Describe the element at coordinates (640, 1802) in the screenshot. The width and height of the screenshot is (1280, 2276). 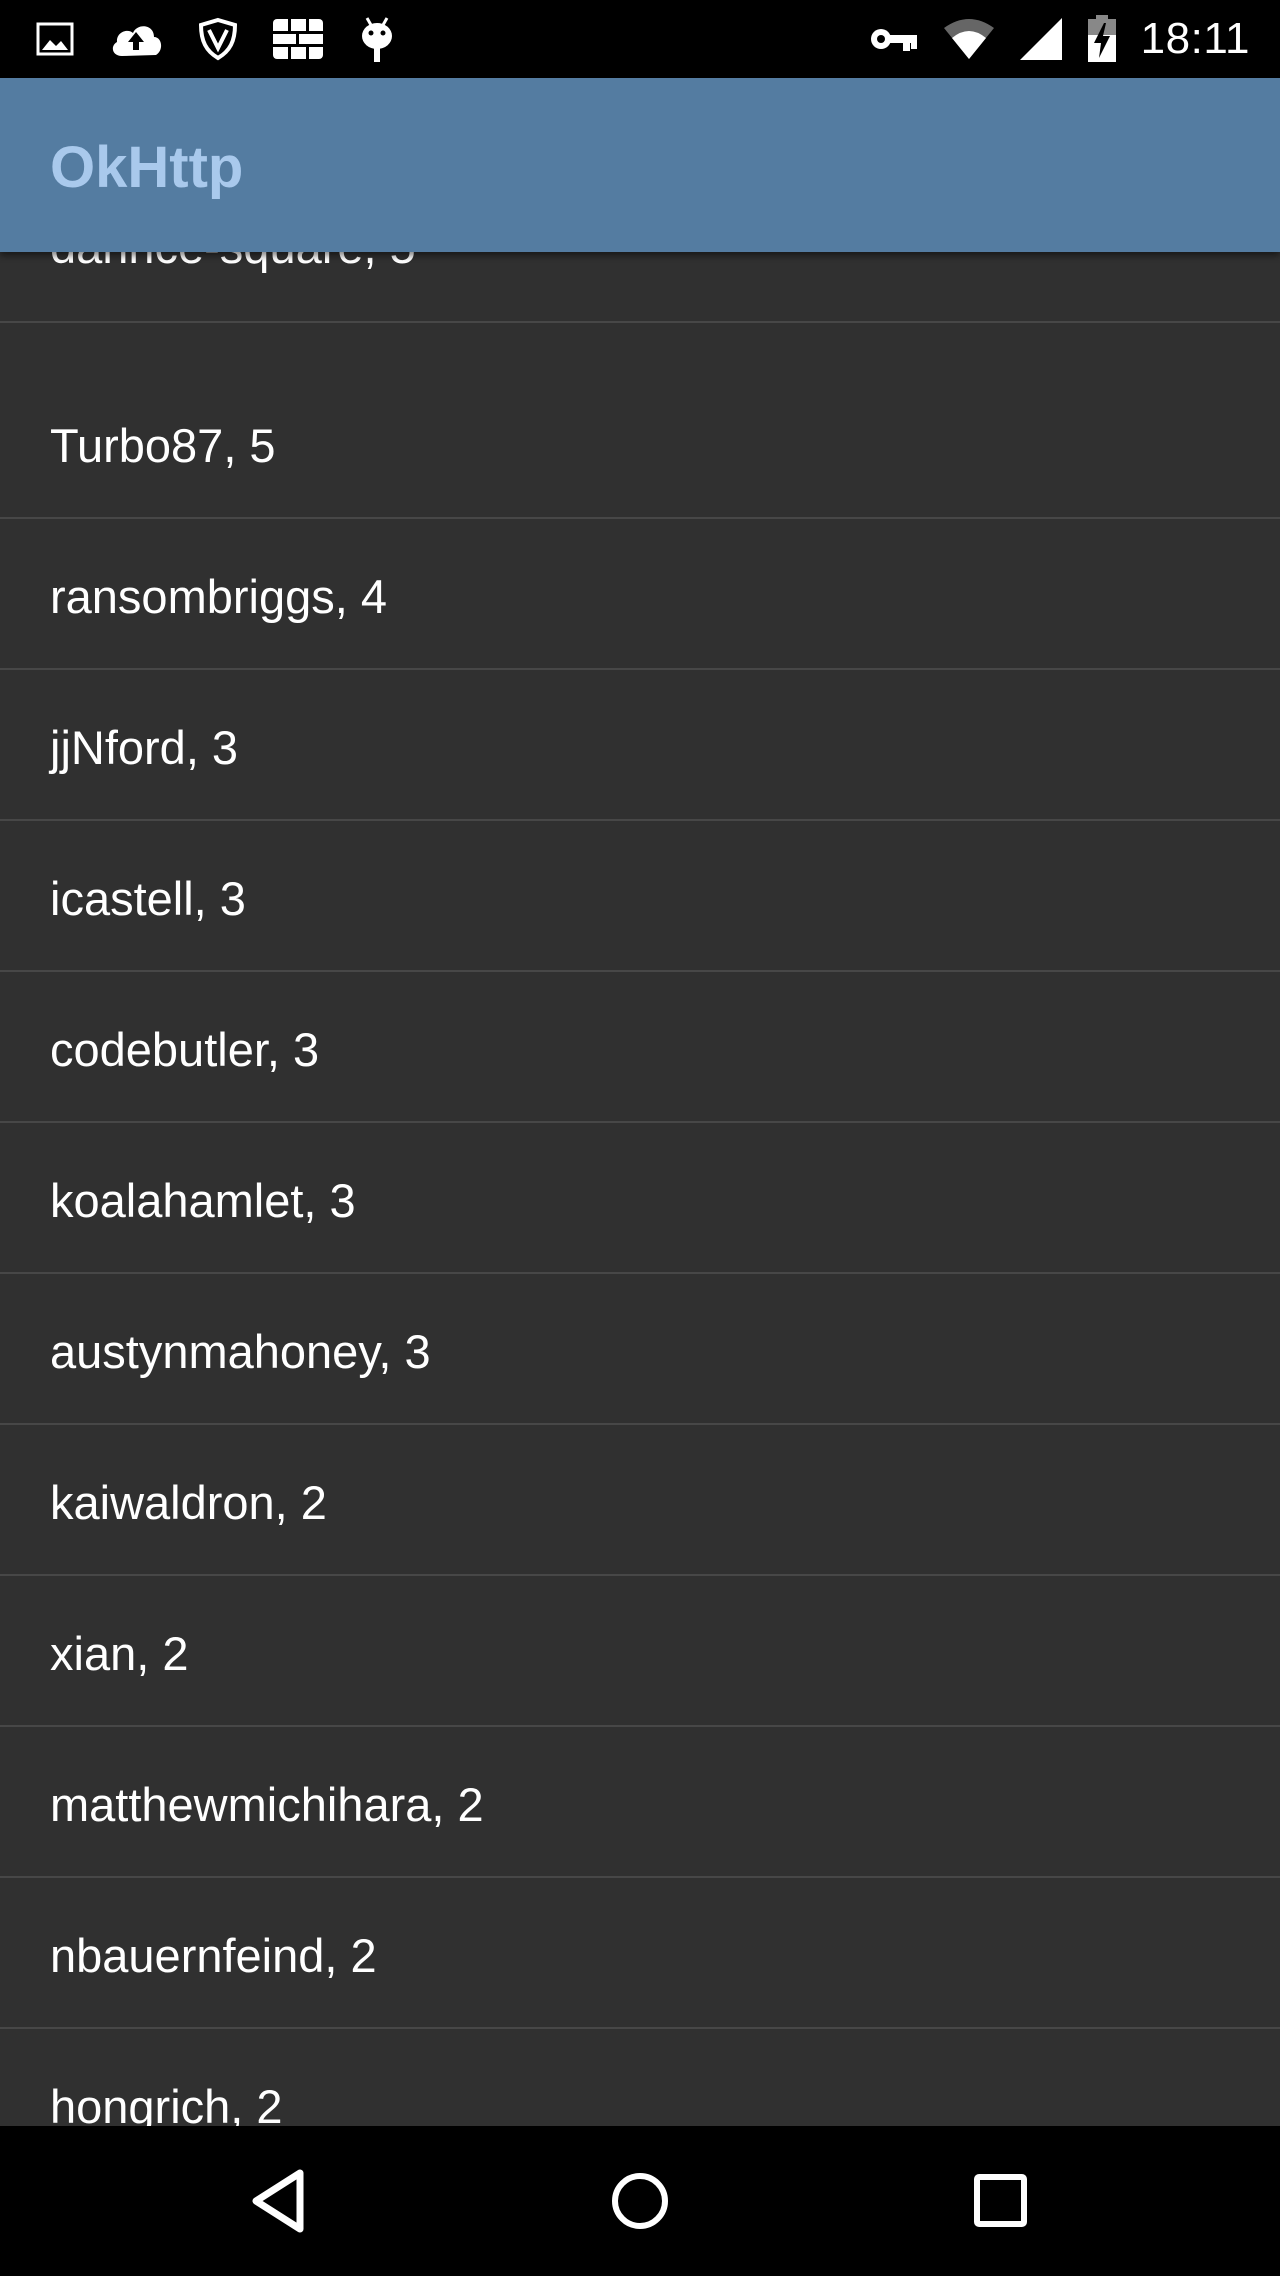
I see `list-item: matthewmichihara, 2` at that location.